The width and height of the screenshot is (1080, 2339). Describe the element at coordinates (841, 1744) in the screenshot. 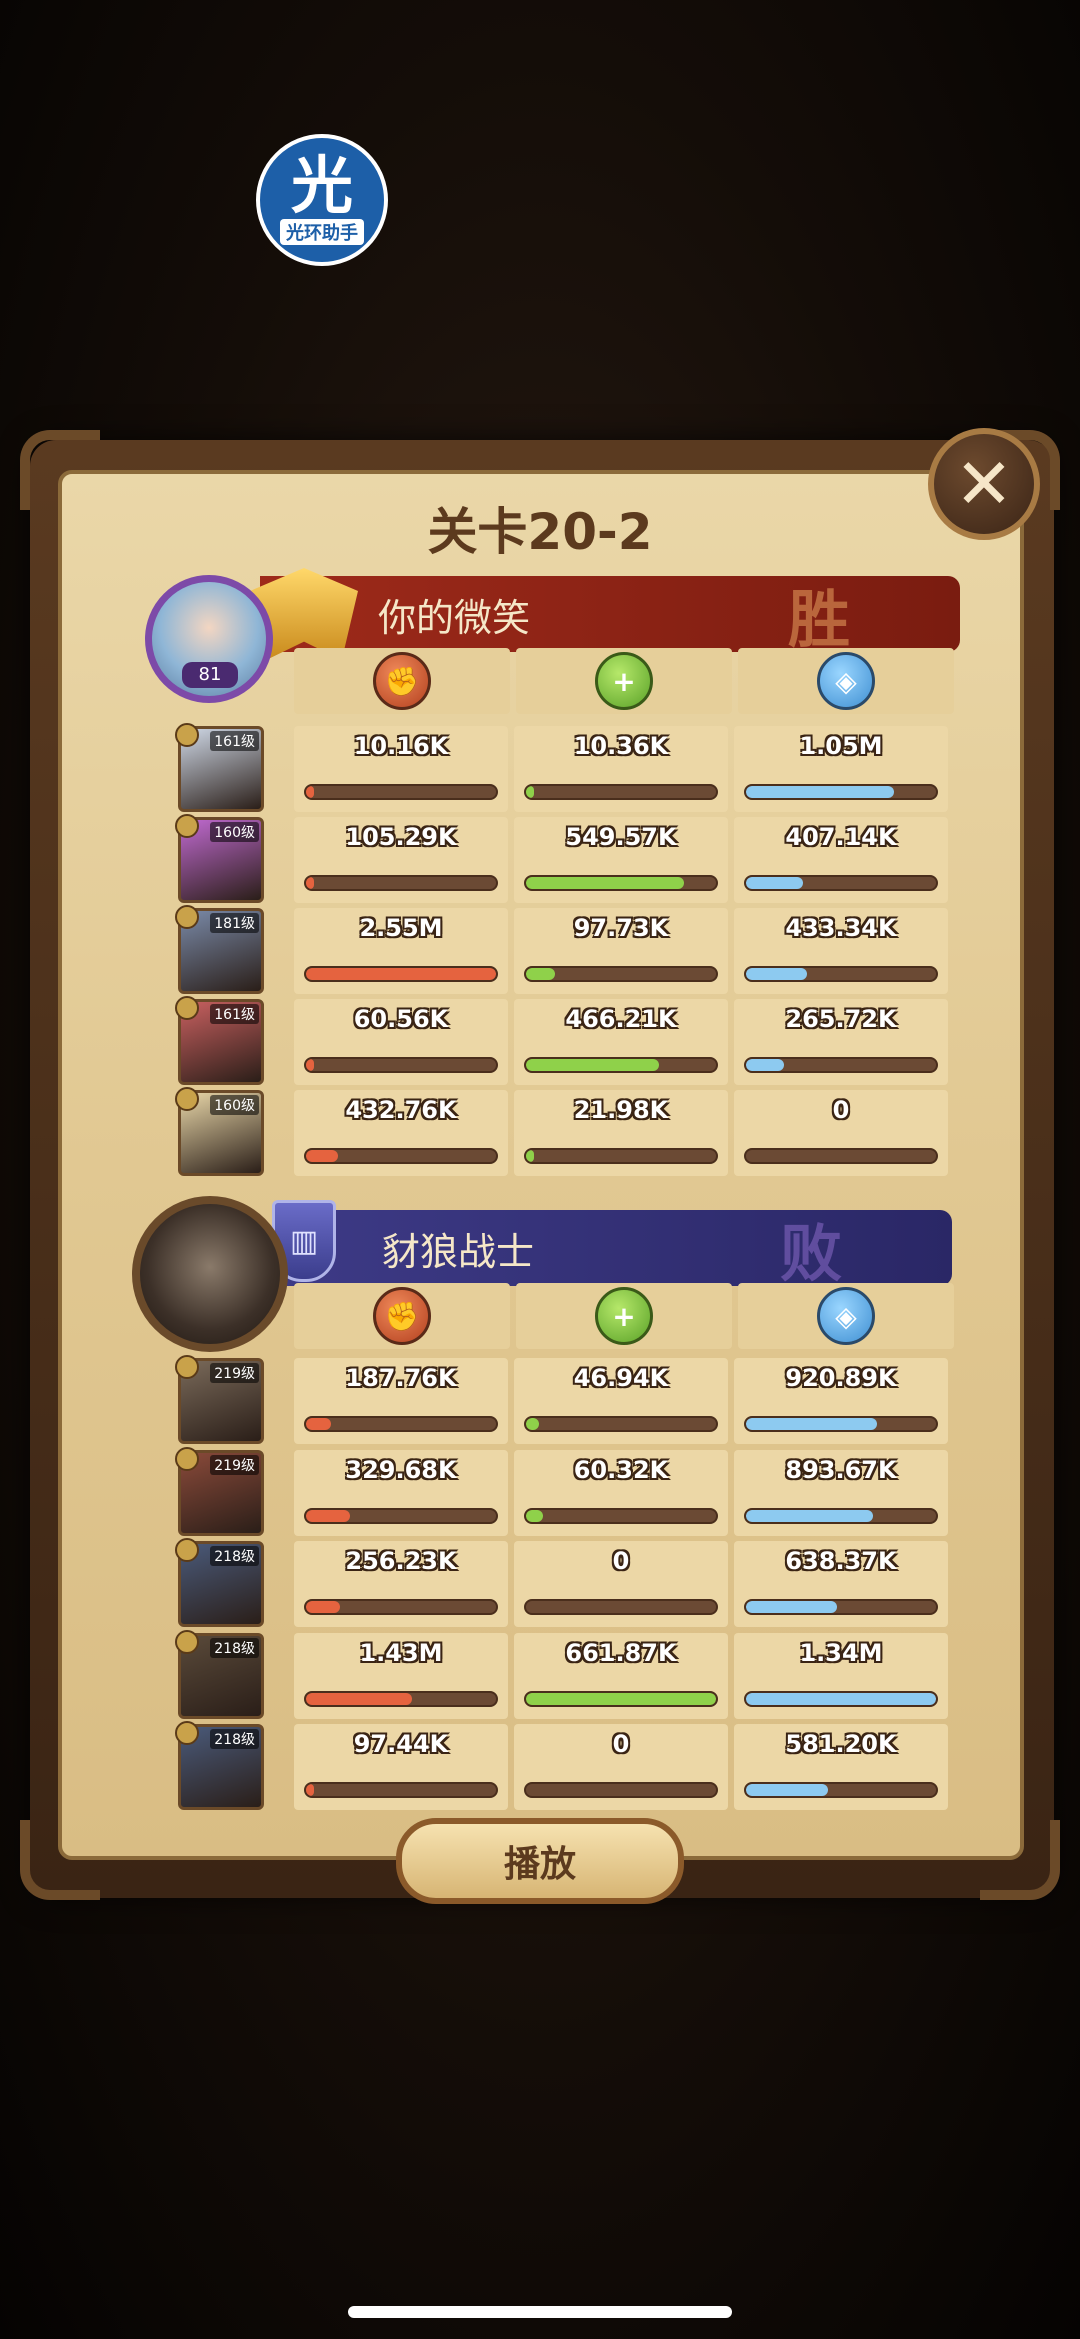

I see `defense-value: 581.20K` at that location.